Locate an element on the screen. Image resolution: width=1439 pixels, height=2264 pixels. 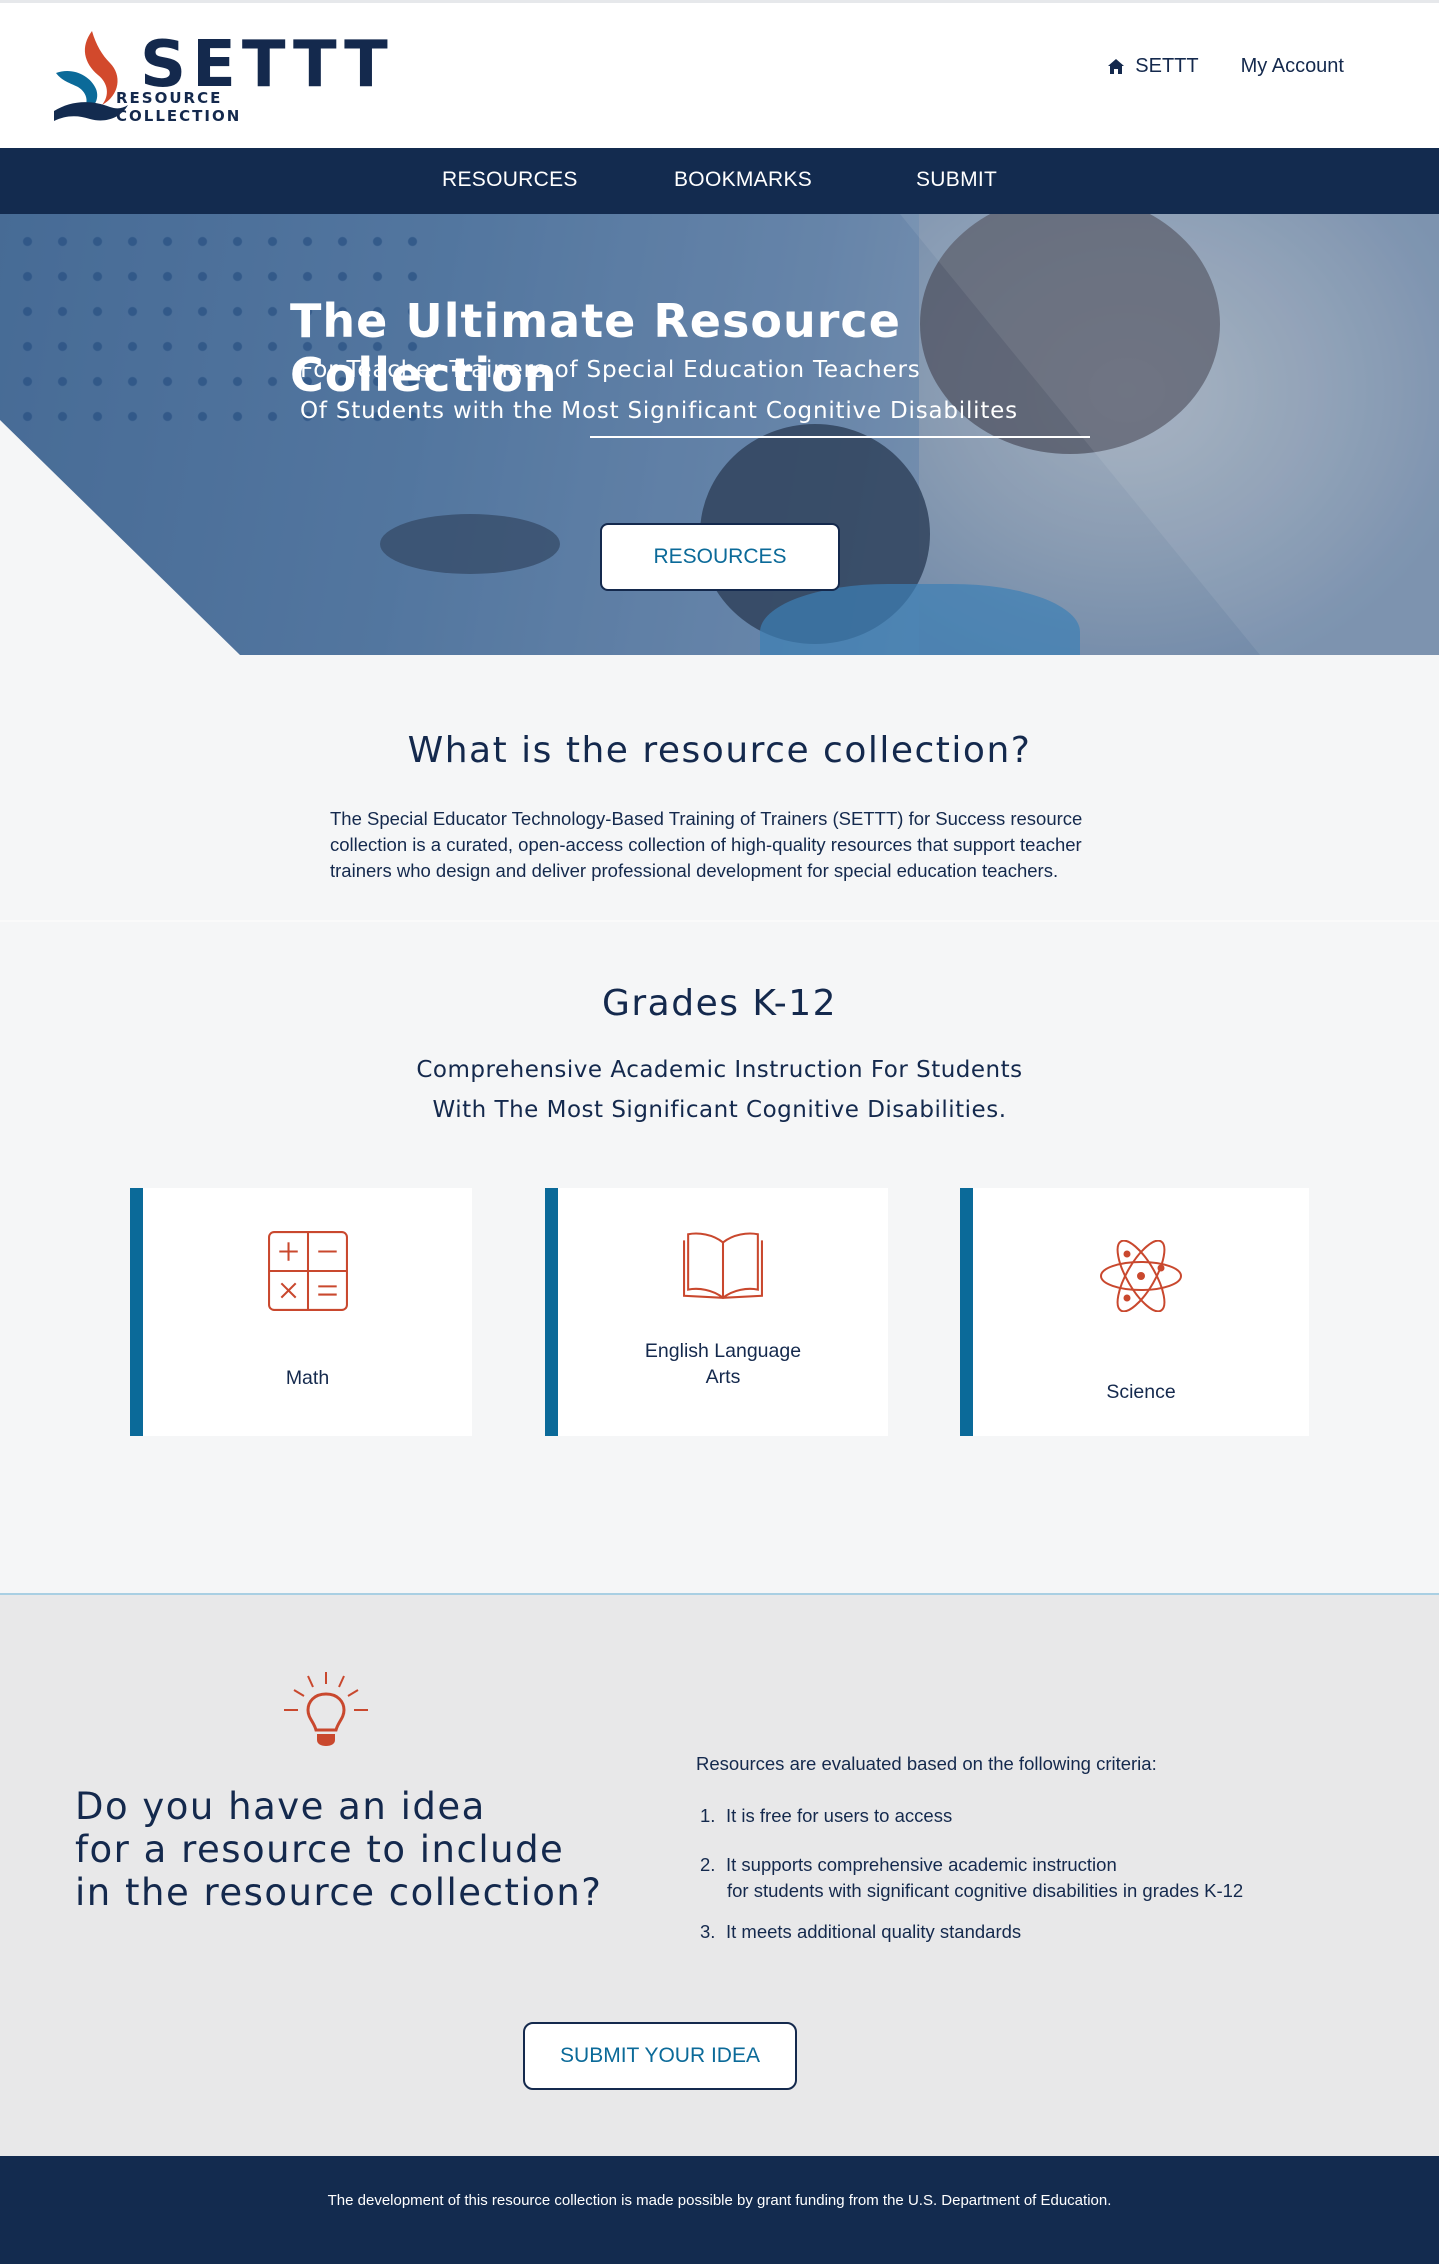
my-account-label: My Account is located at coordinates (1292, 66).